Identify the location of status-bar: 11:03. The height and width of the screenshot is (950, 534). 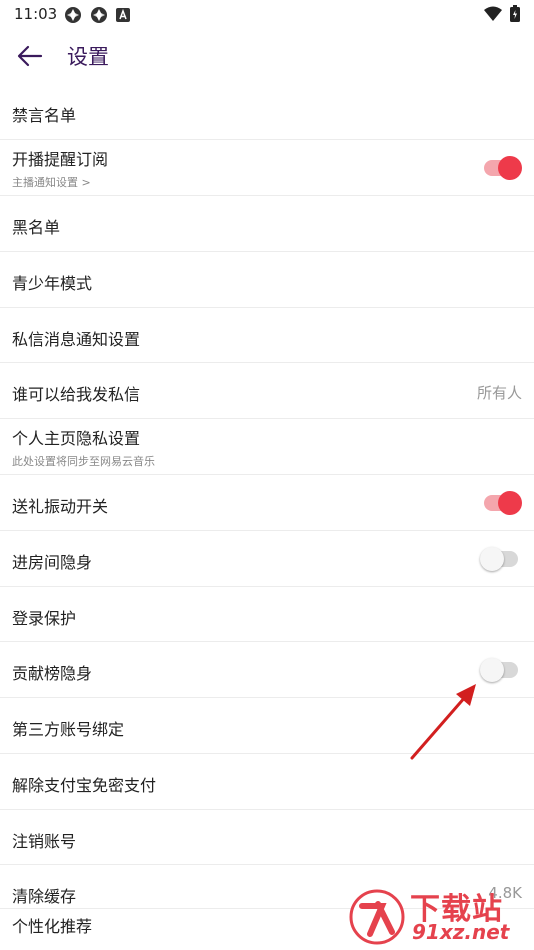
(267, 14).